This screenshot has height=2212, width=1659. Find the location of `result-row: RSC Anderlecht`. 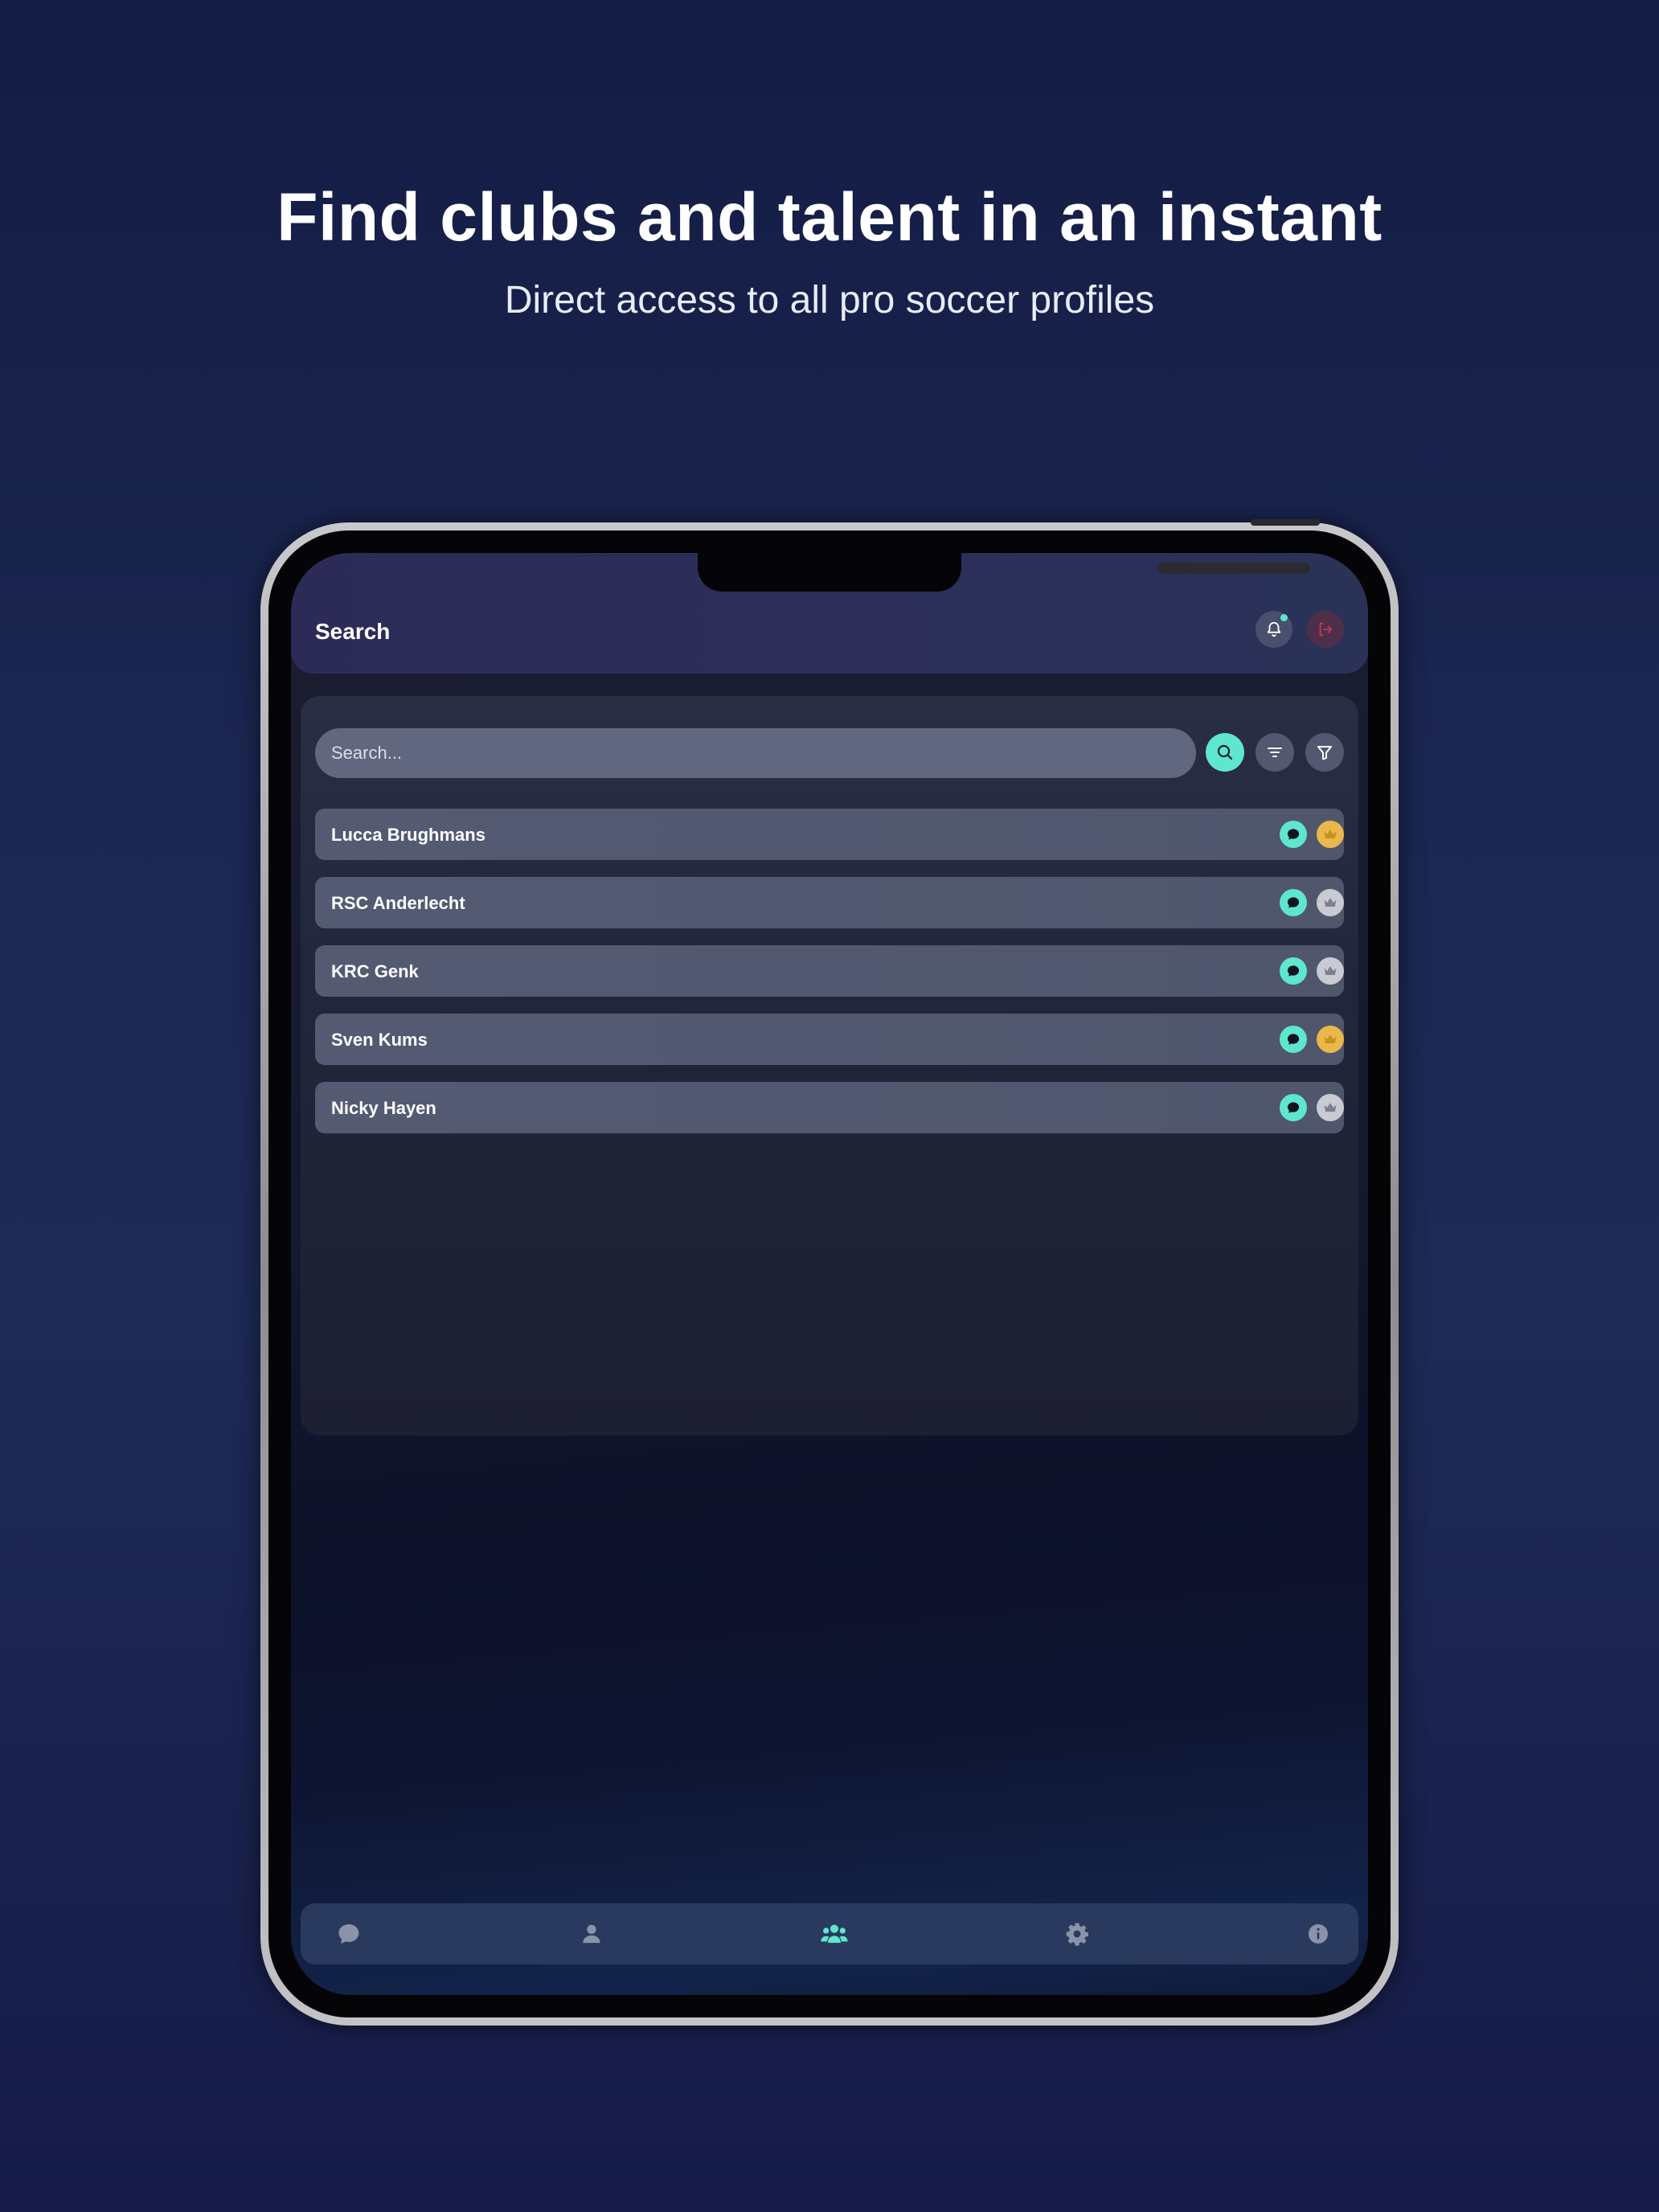

result-row: RSC Anderlecht is located at coordinates (829, 903).